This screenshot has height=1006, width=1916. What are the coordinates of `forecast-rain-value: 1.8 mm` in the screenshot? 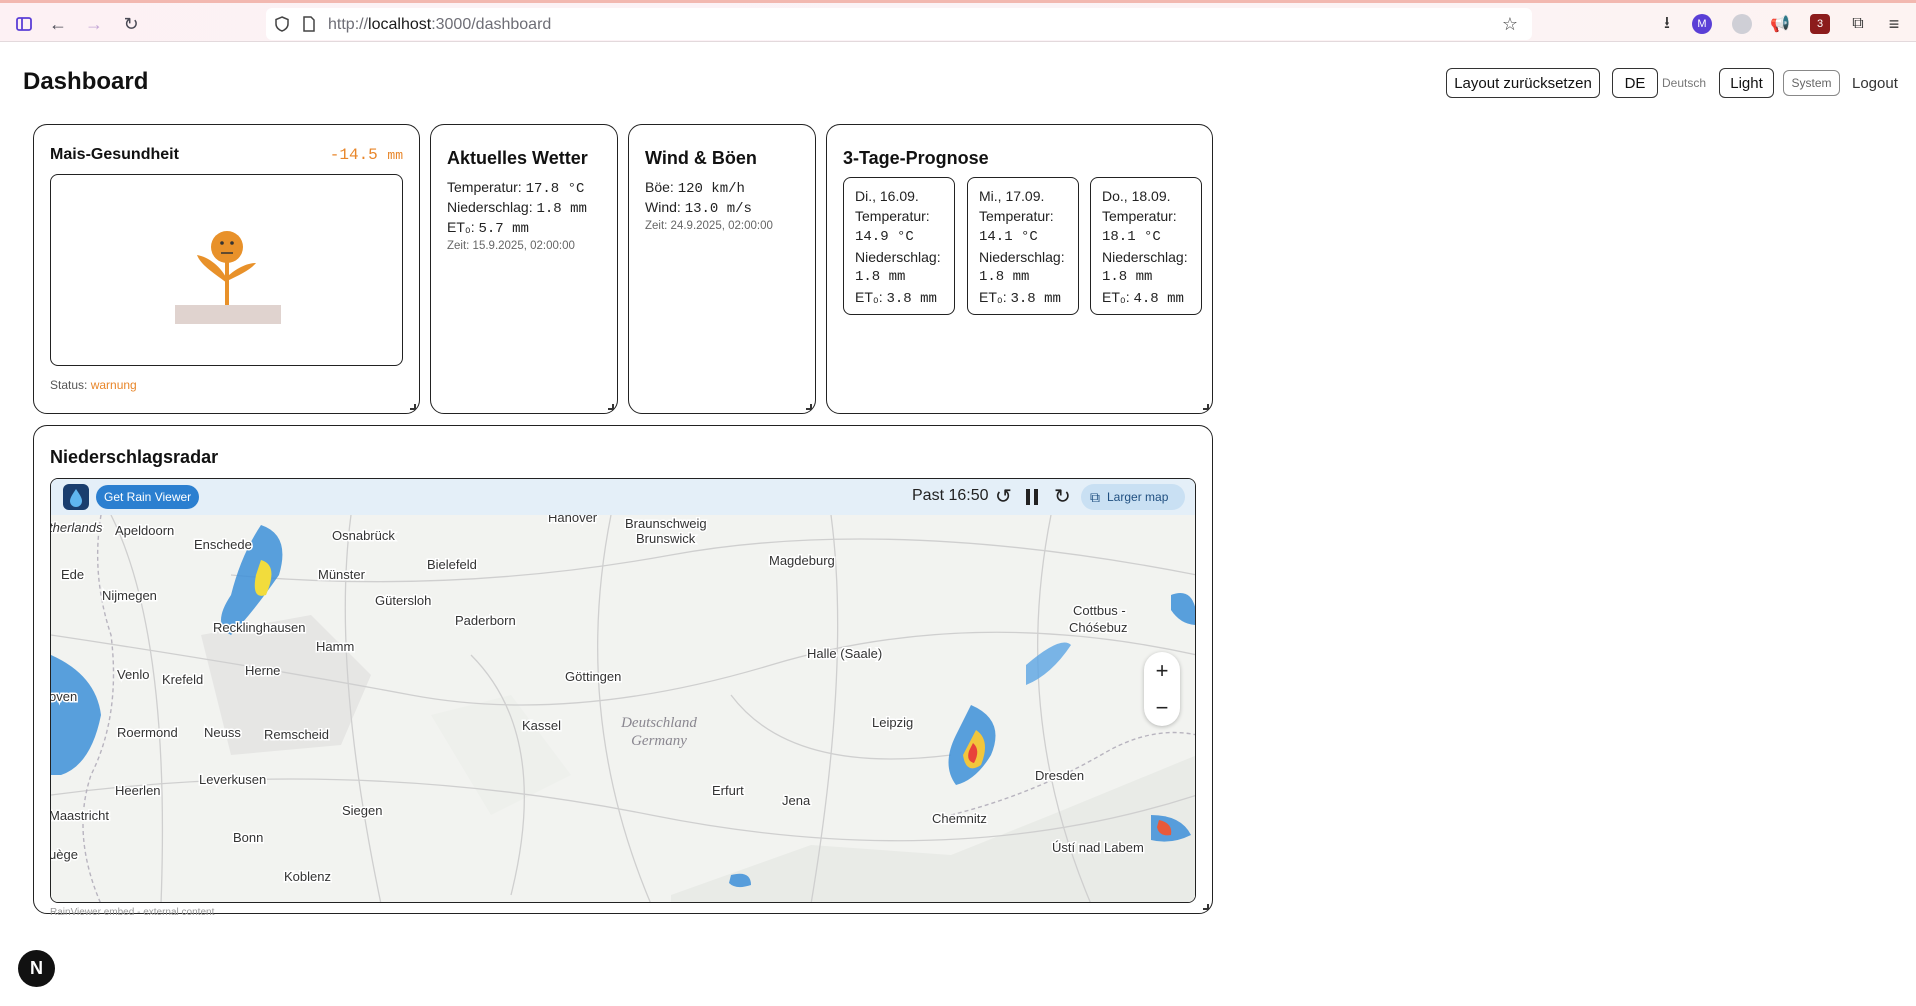 It's located at (1127, 277).